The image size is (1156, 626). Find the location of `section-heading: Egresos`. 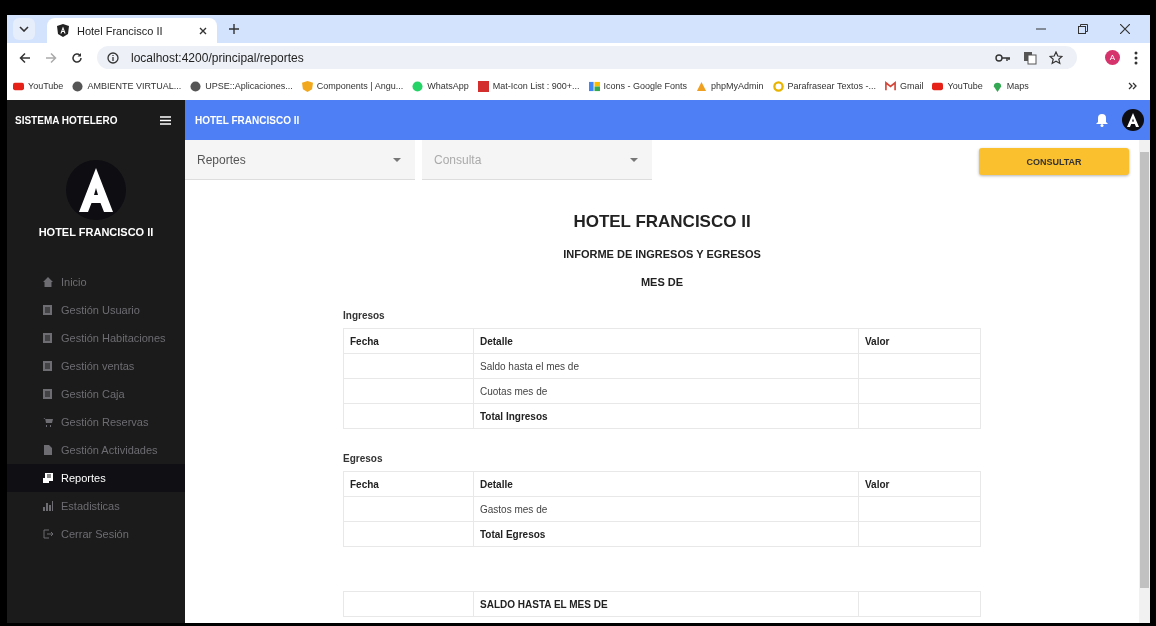

section-heading: Egresos is located at coordinates (363, 458).